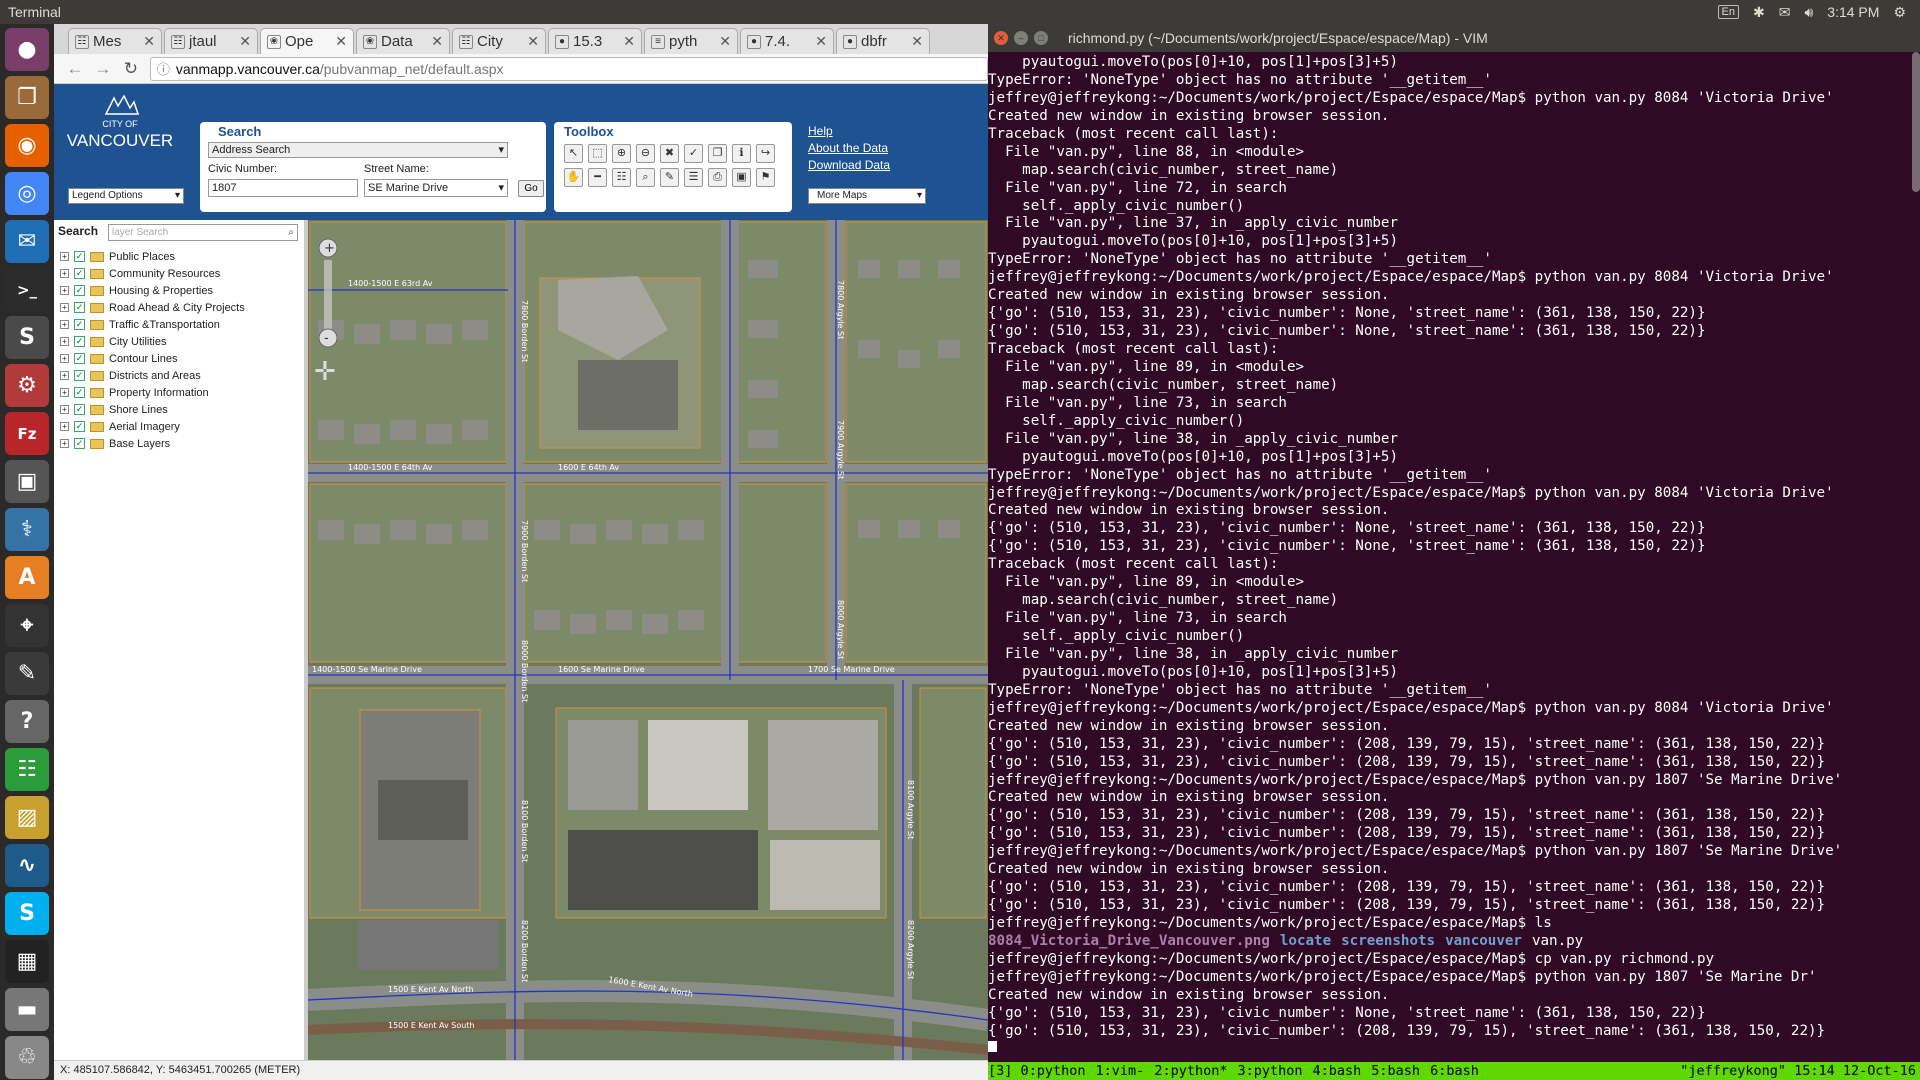 The height and width of the screenshot is (1080, 1920). Describe the element at coordinates (27, 1057) in the screenshot. I see `trash-icon: ♲` at that location.